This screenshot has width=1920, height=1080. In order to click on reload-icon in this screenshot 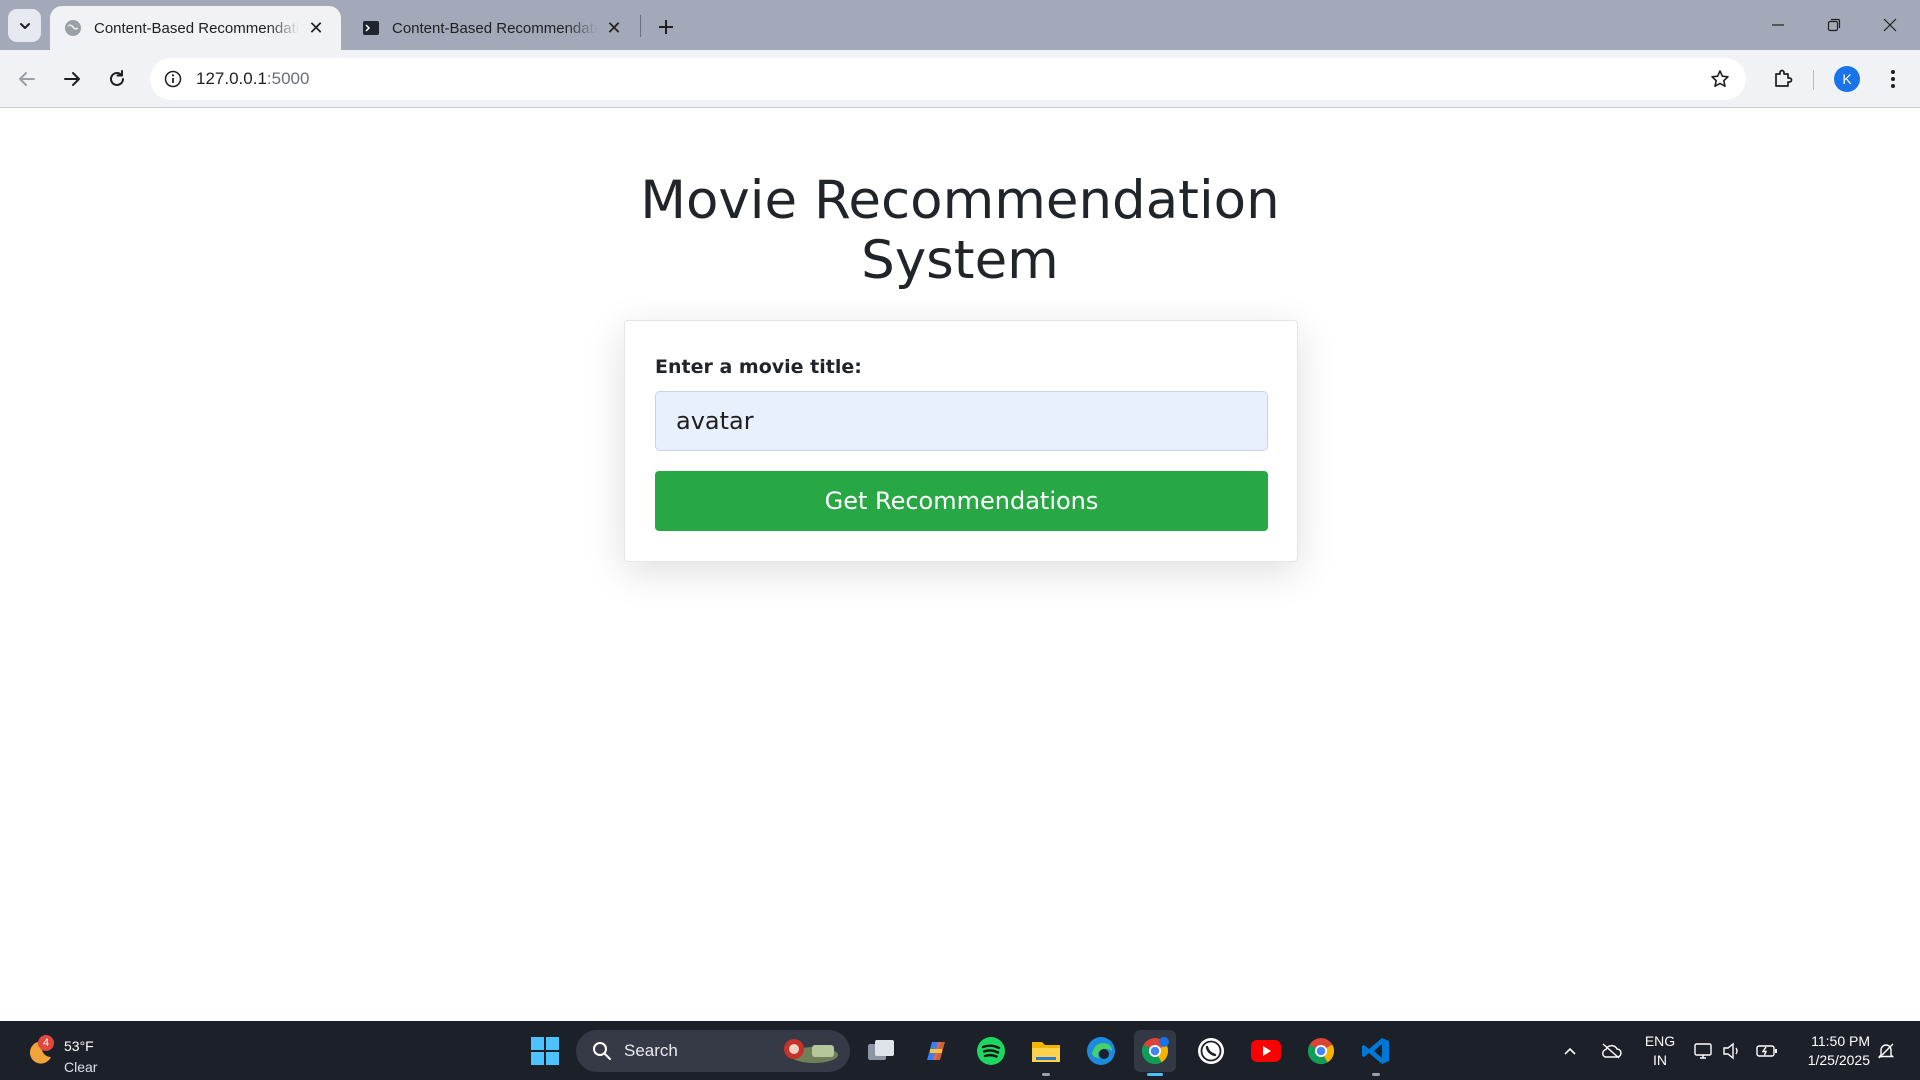, I will do `click(117, 78)`.